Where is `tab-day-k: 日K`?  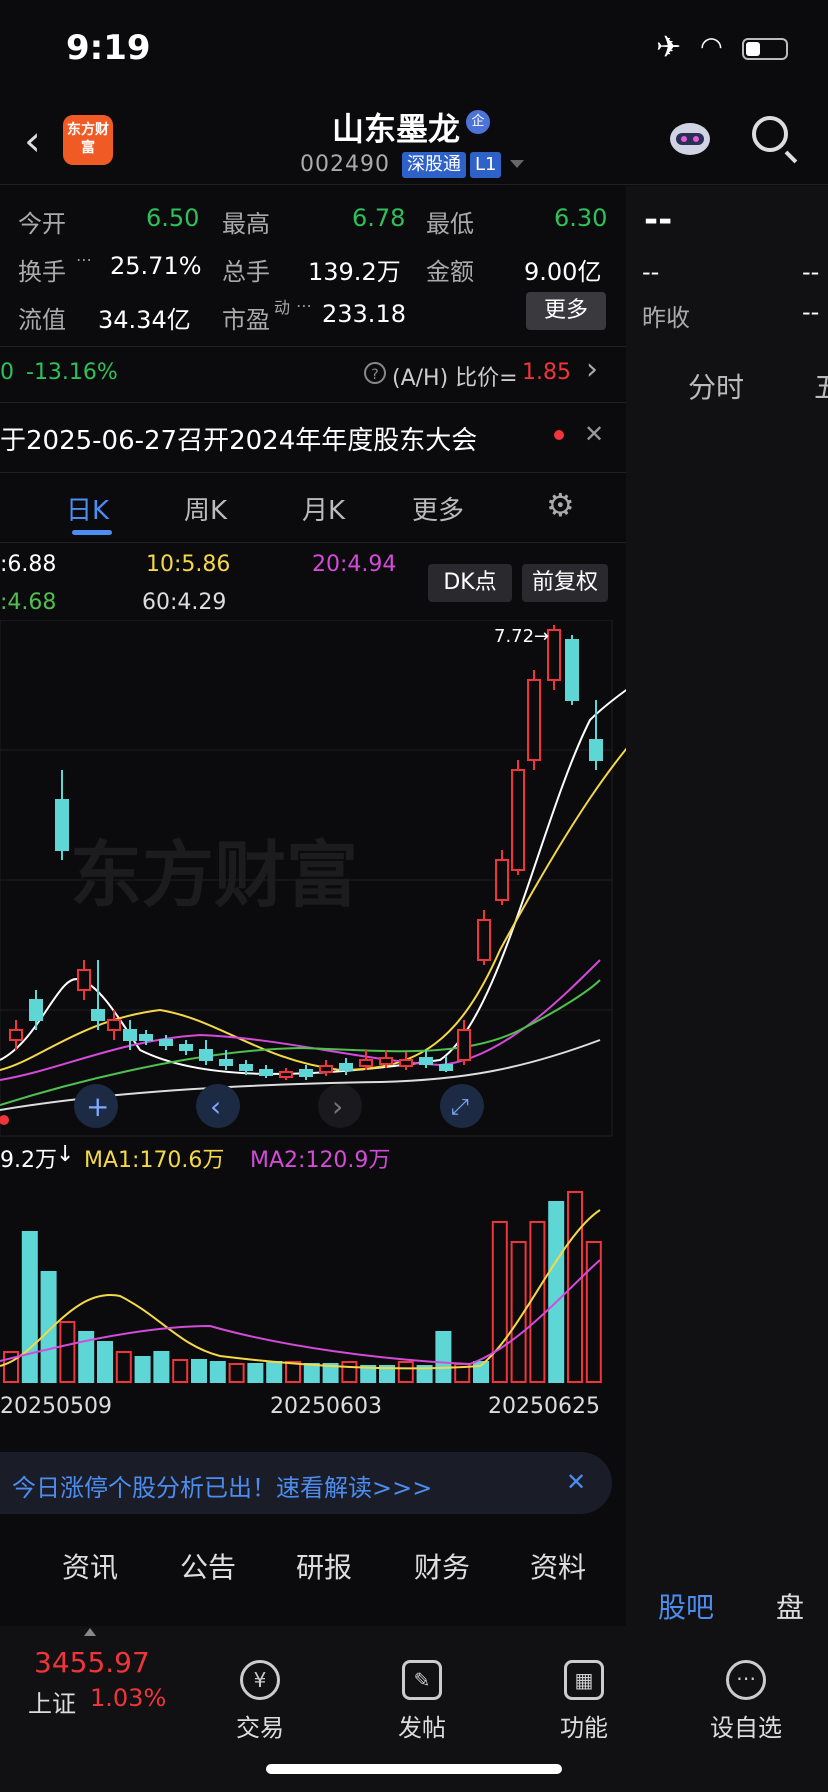 tab-day-k: 日K is located at coordinates (87, 508).